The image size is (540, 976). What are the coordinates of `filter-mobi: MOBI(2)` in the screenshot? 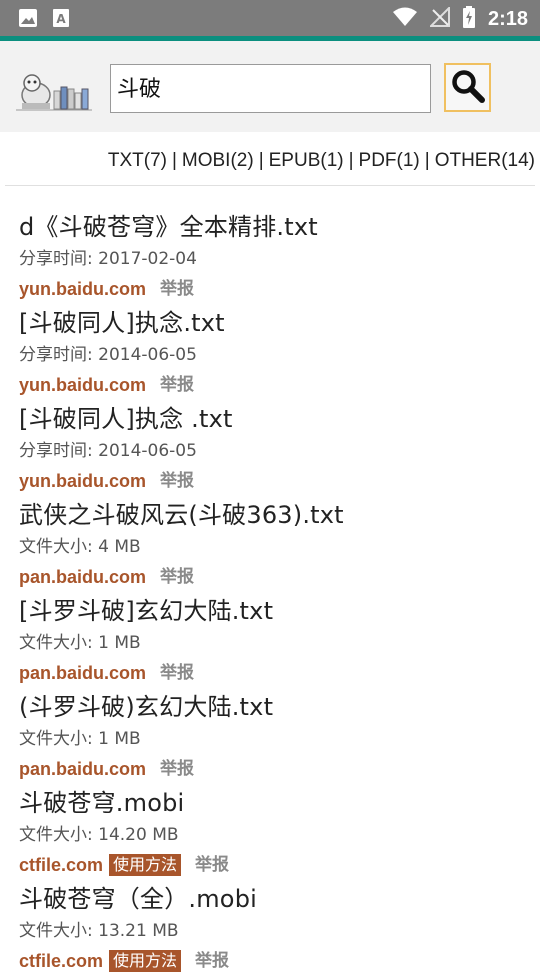 It's located at (218, 160).